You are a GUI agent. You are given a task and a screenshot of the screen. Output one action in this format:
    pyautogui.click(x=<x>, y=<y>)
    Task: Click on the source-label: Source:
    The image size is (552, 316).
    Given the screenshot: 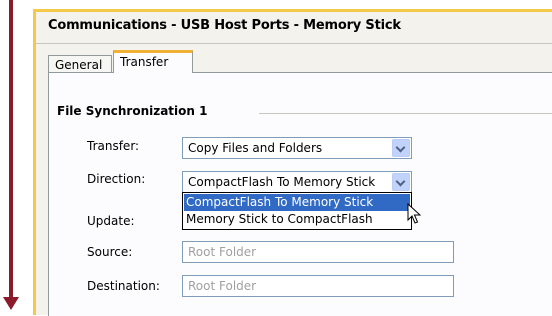 What is the action you would take?
    pyautogui.click(x=110, y=252)
    